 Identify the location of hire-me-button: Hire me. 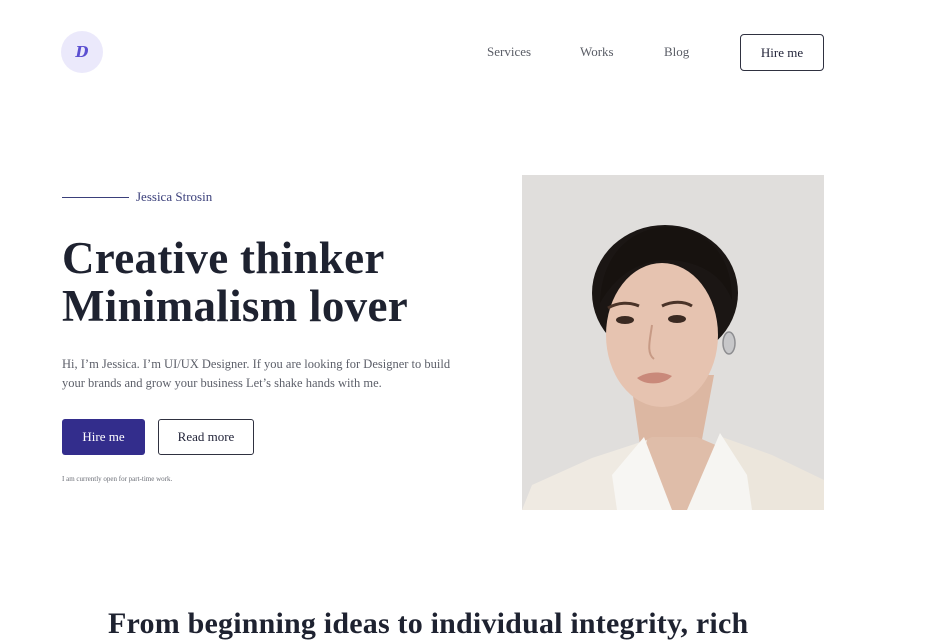
(103, 437).